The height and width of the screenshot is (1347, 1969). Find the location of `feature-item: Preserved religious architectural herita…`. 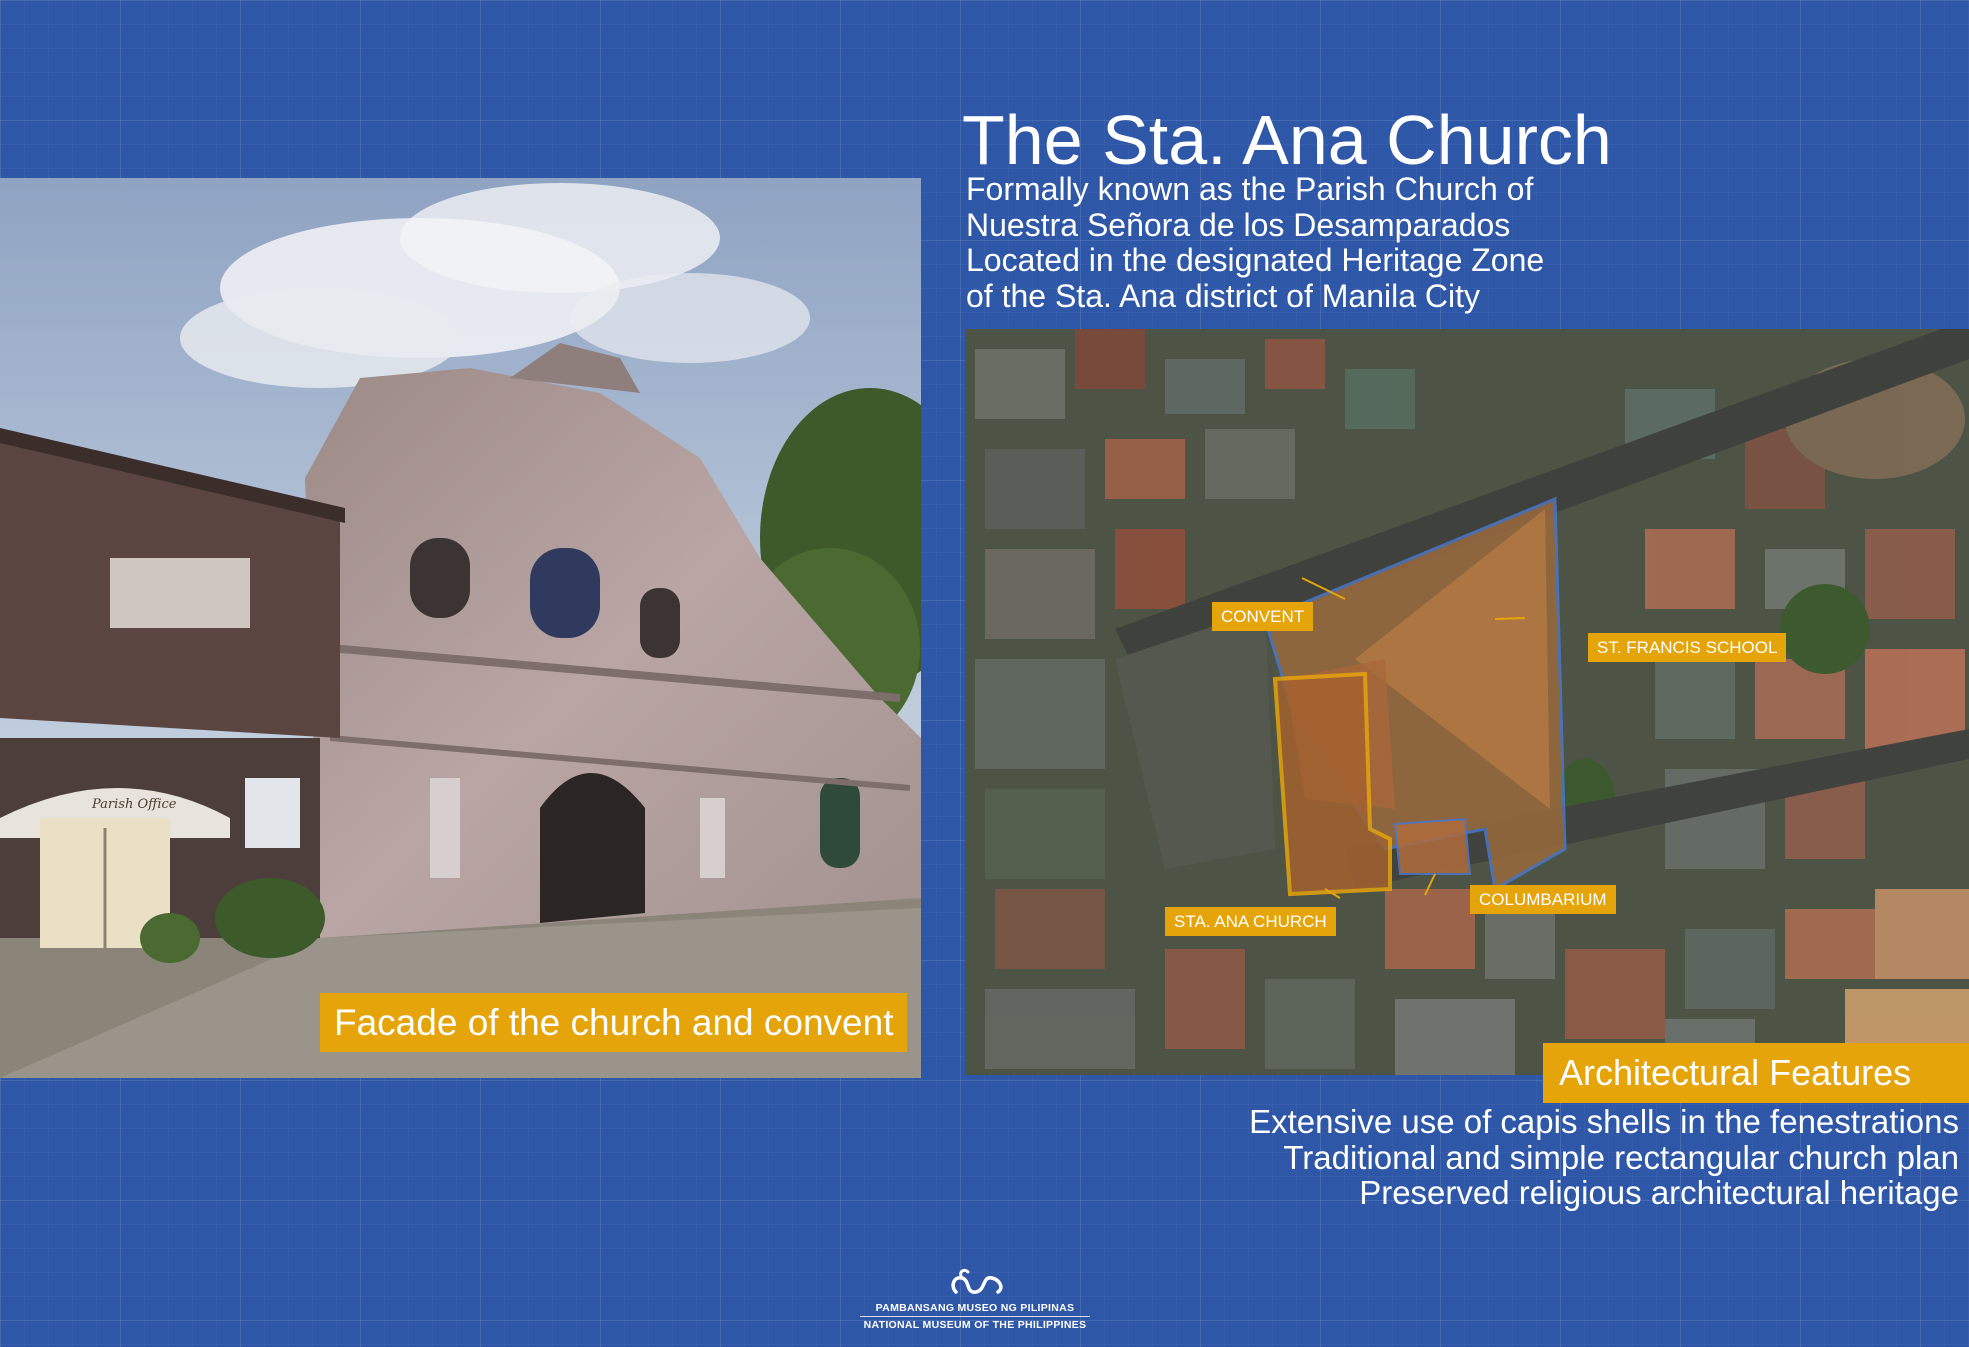

feature-item: Preserved religious architectural herita… is located at coordinates (1659, 1192).